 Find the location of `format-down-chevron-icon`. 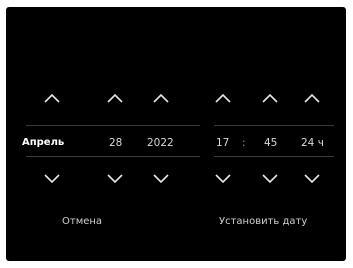

format-down-chevron-icon is located at coordinates (312, 178).